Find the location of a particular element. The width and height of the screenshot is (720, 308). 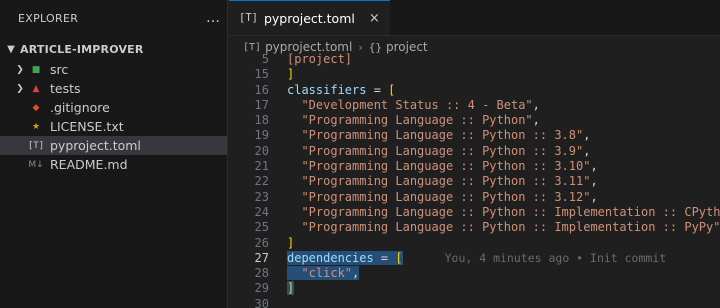

line-number: 17 is located at coordinates (261, 104).